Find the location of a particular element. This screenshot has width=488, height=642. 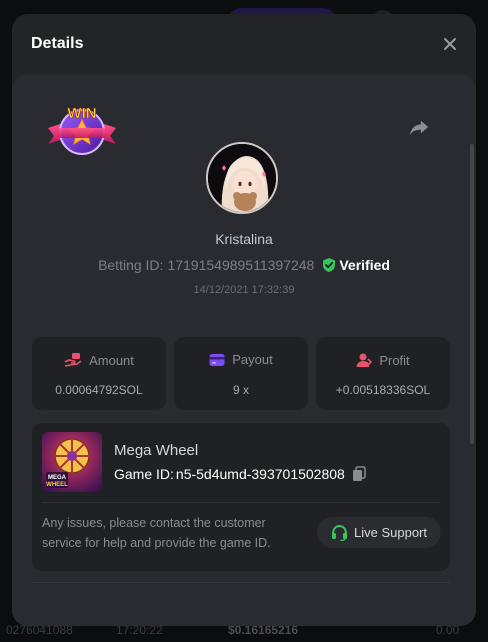

win-badge-icon: WIN is located at coordinates (82, 130).